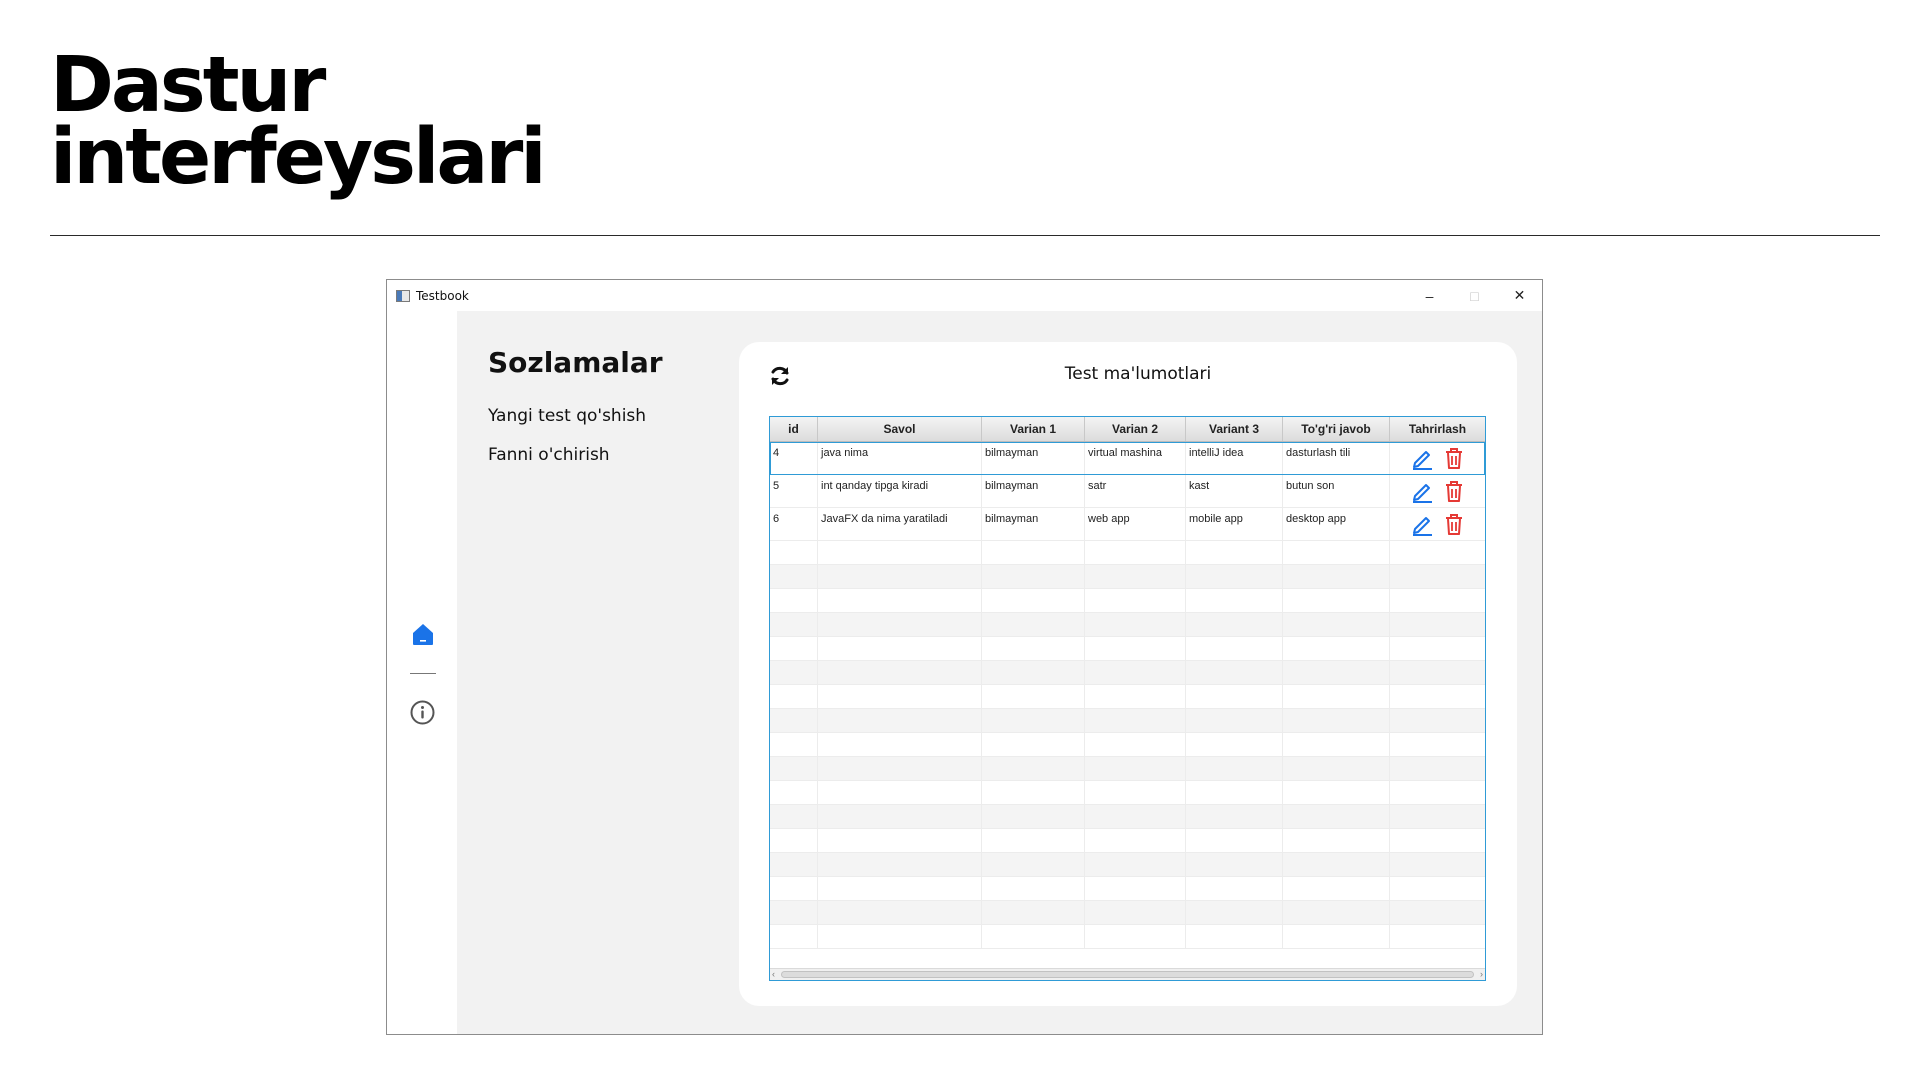  What do you see at coordinates (403, 295) in the screenshot?
I see `app-icon` at bounding box center [403, 295].